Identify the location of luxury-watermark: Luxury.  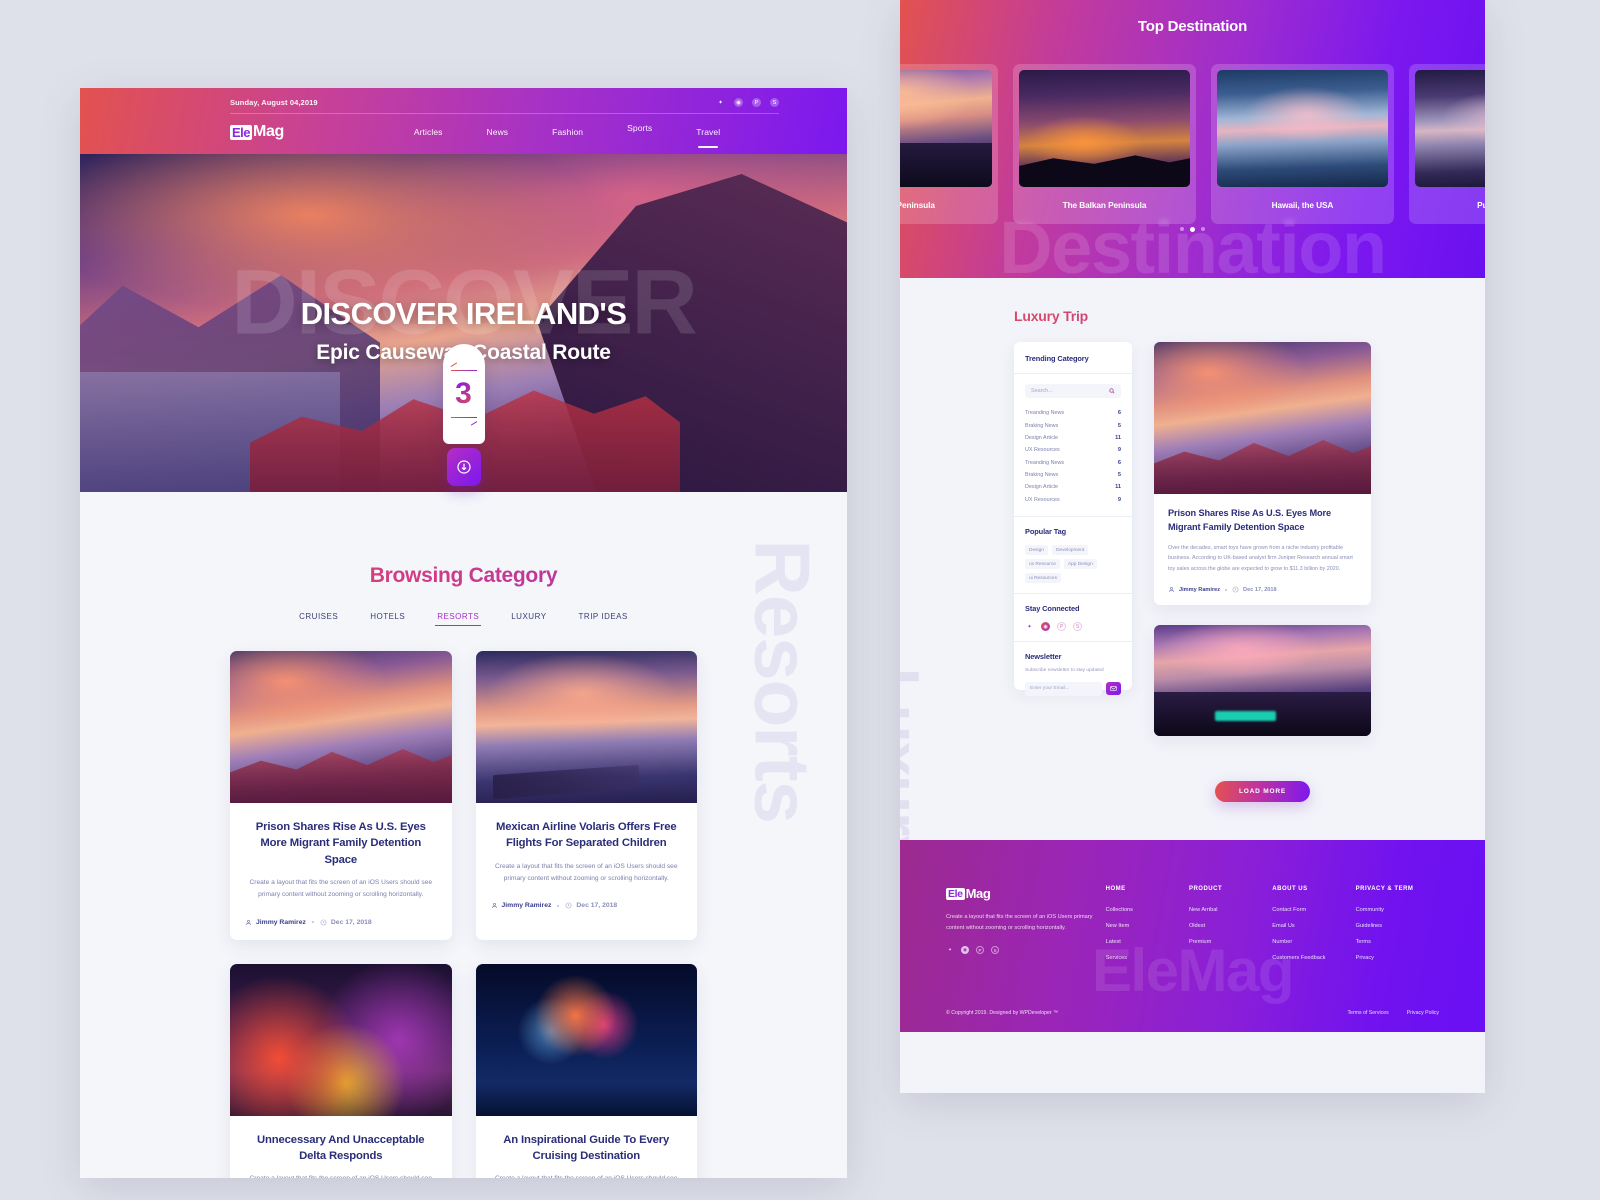
(915, 768).